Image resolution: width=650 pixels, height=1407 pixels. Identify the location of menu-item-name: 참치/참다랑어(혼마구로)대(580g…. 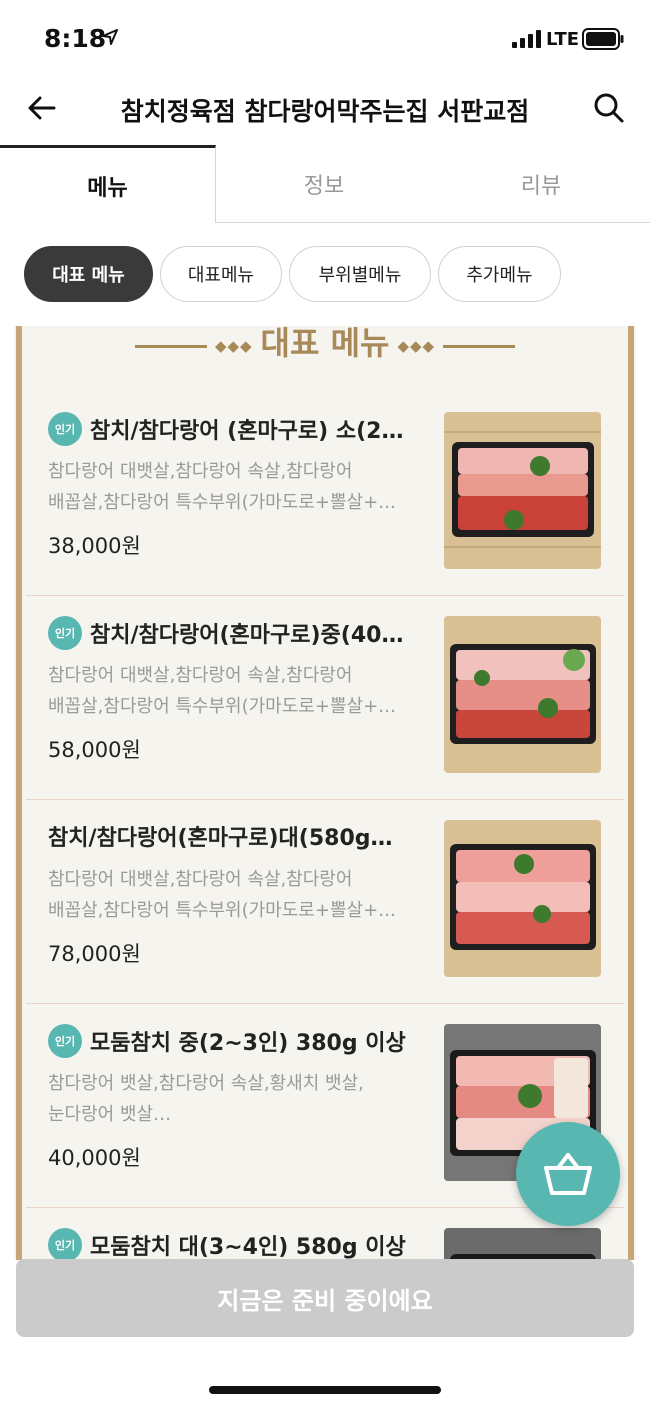
(233, 836).